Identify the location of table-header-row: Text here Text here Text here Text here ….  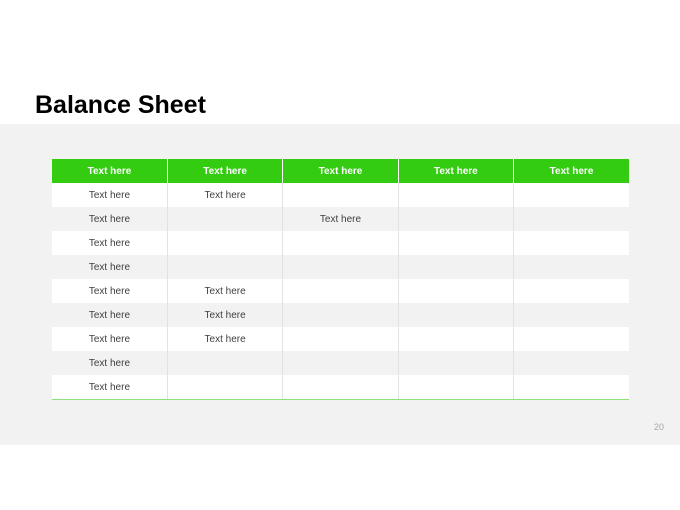
(340, 171).